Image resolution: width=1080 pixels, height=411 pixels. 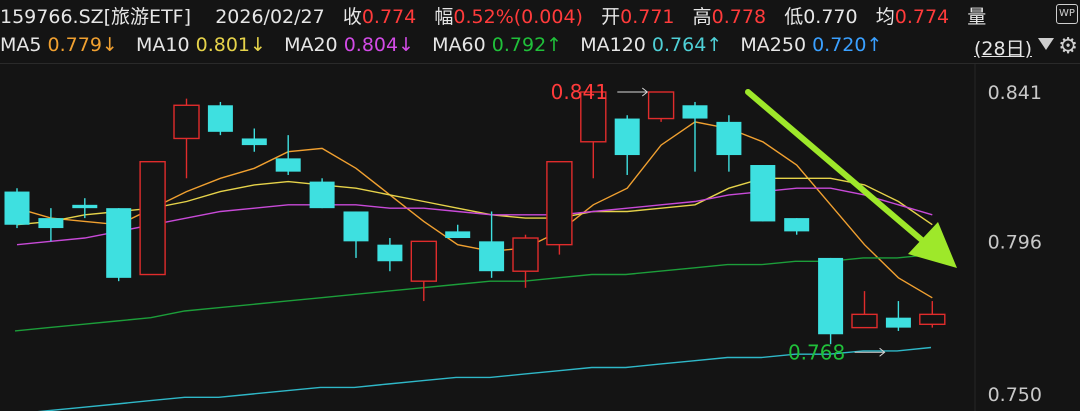 I want to click on y-tick-label: 0.750, so click(x=1015, y=395).